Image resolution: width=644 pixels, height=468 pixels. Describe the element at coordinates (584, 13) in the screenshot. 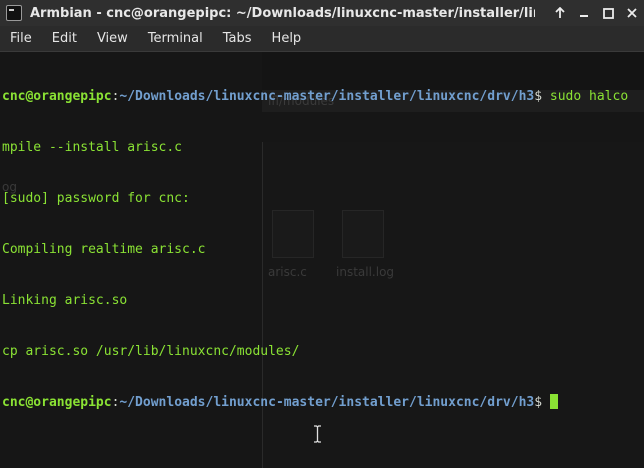

I see `minimize-button` at that location.